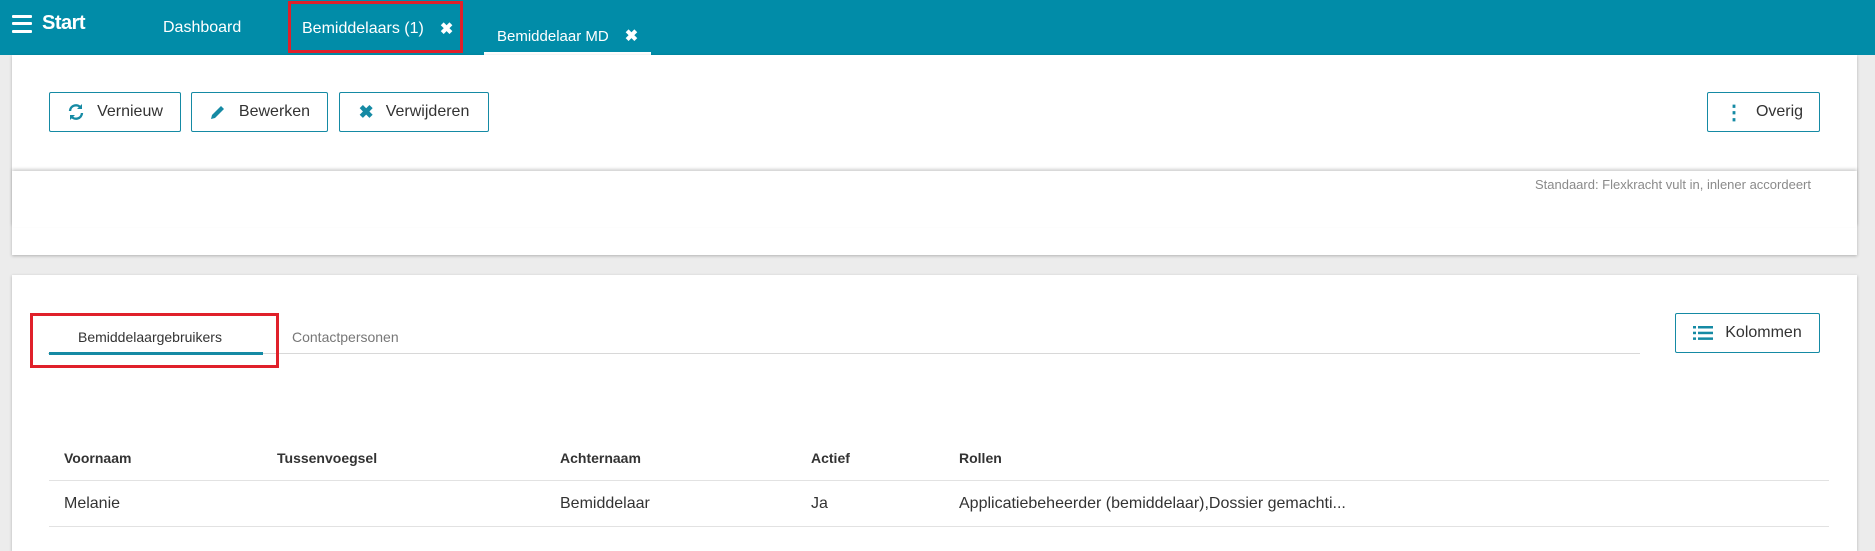 The width and height of the screenshot is (1875, 551). What do you see at coordinates (366, 111) in the screenshot?
I see `close-icon: ✖` at bounding box center [366, 111].